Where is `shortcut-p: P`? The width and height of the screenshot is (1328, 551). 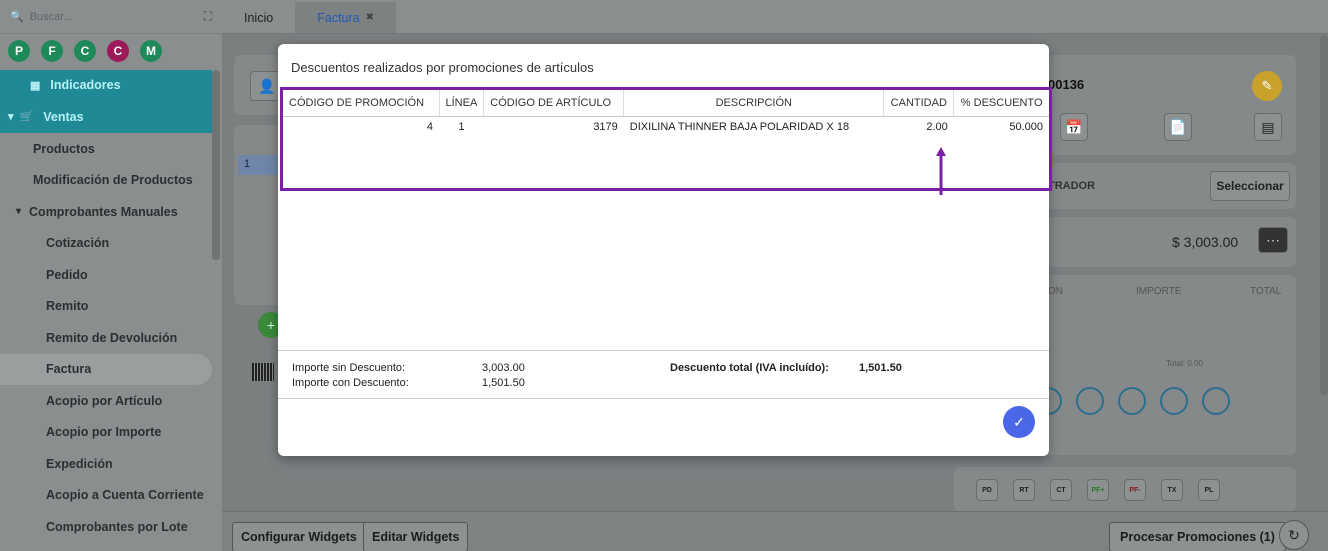
shortcut-p: P is located at coordinates (19, 51).